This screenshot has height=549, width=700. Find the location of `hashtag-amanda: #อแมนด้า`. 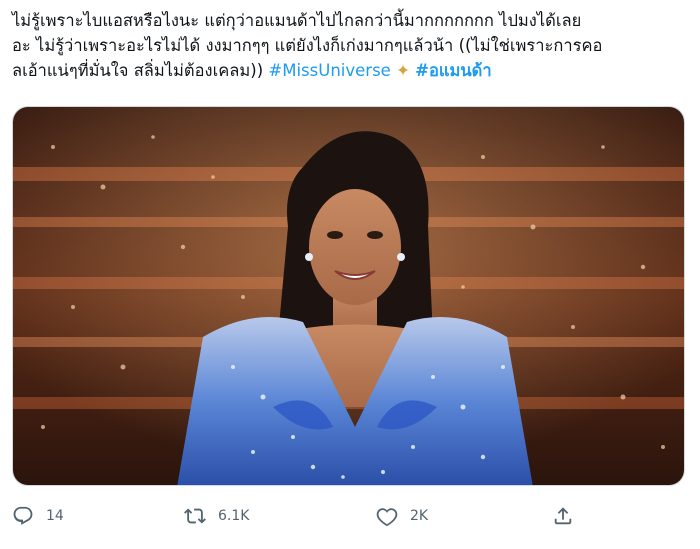

hashtag-amanda: #อแมนด้า is located at coordinates (453, 70).